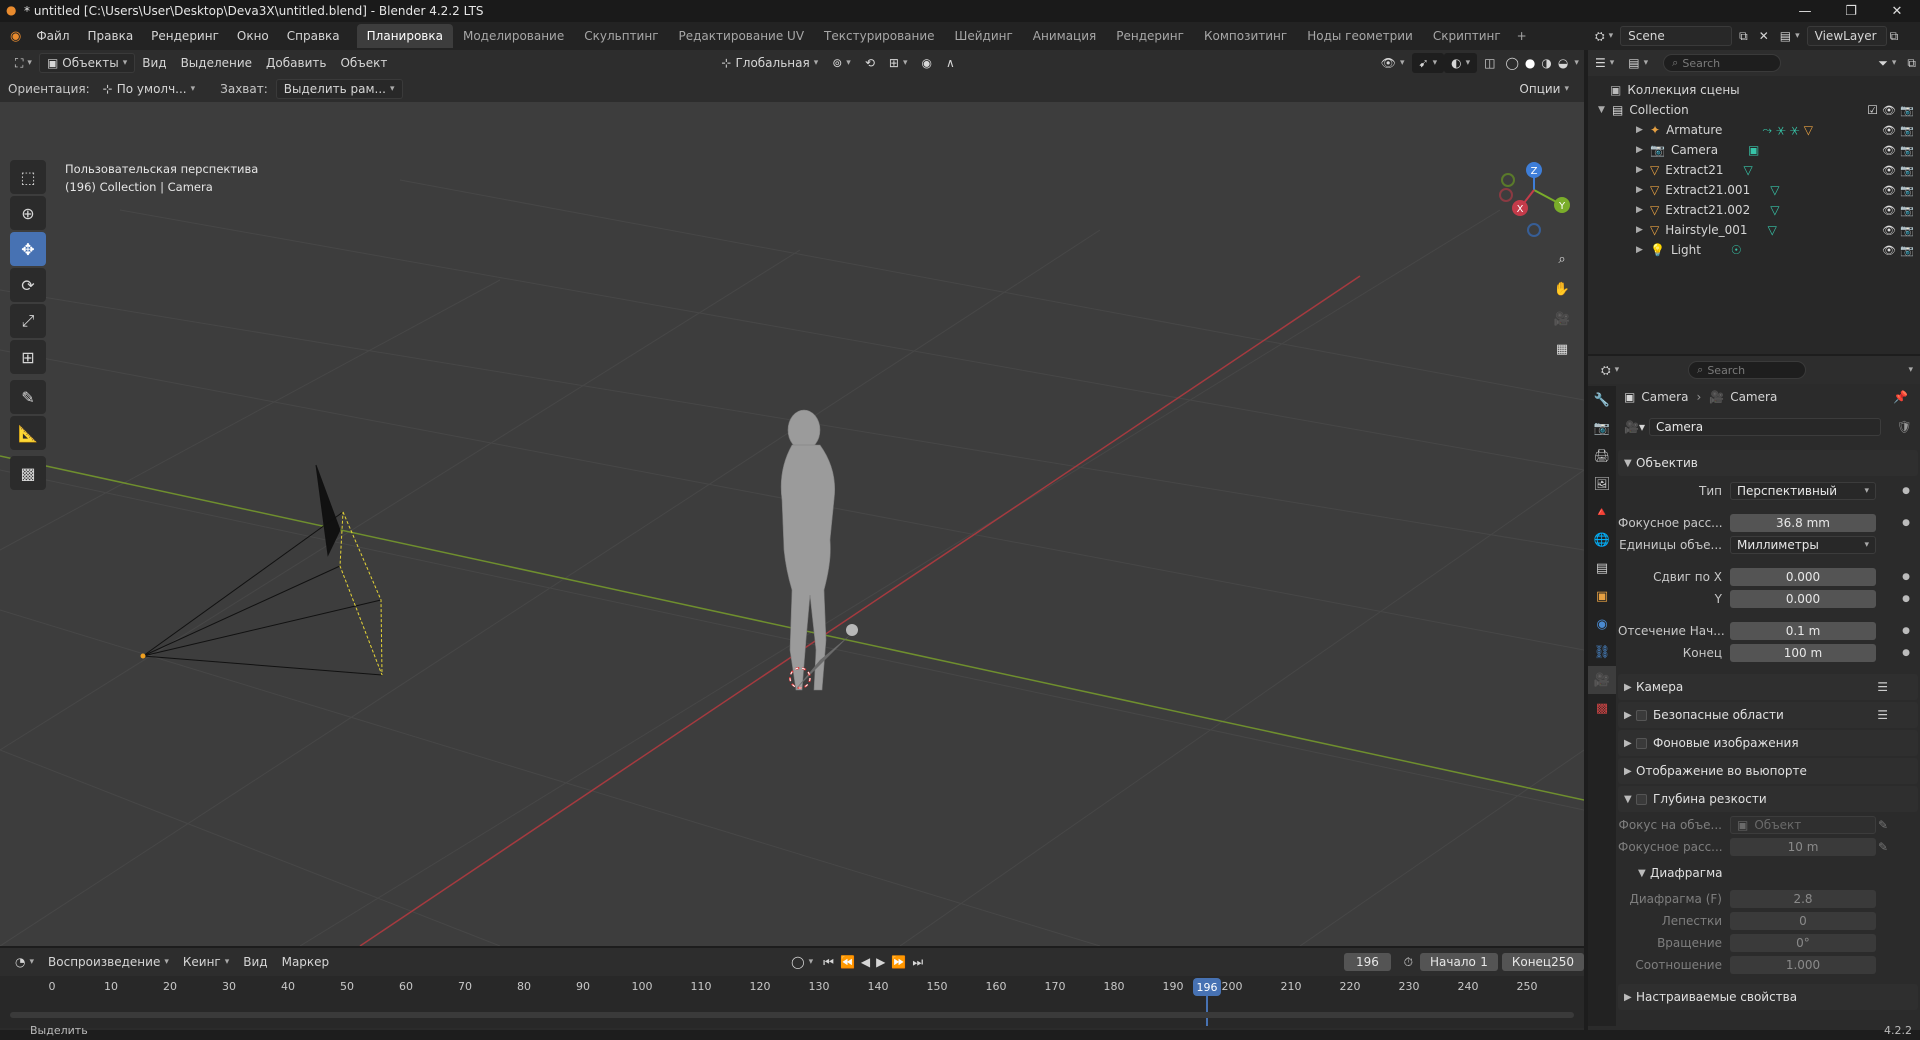 This screenshot has width=1920, height=1040. Describe the element at coordinates (1602, 568) in the screenshot. I see `collection-tab-icon: ▤` at that location.